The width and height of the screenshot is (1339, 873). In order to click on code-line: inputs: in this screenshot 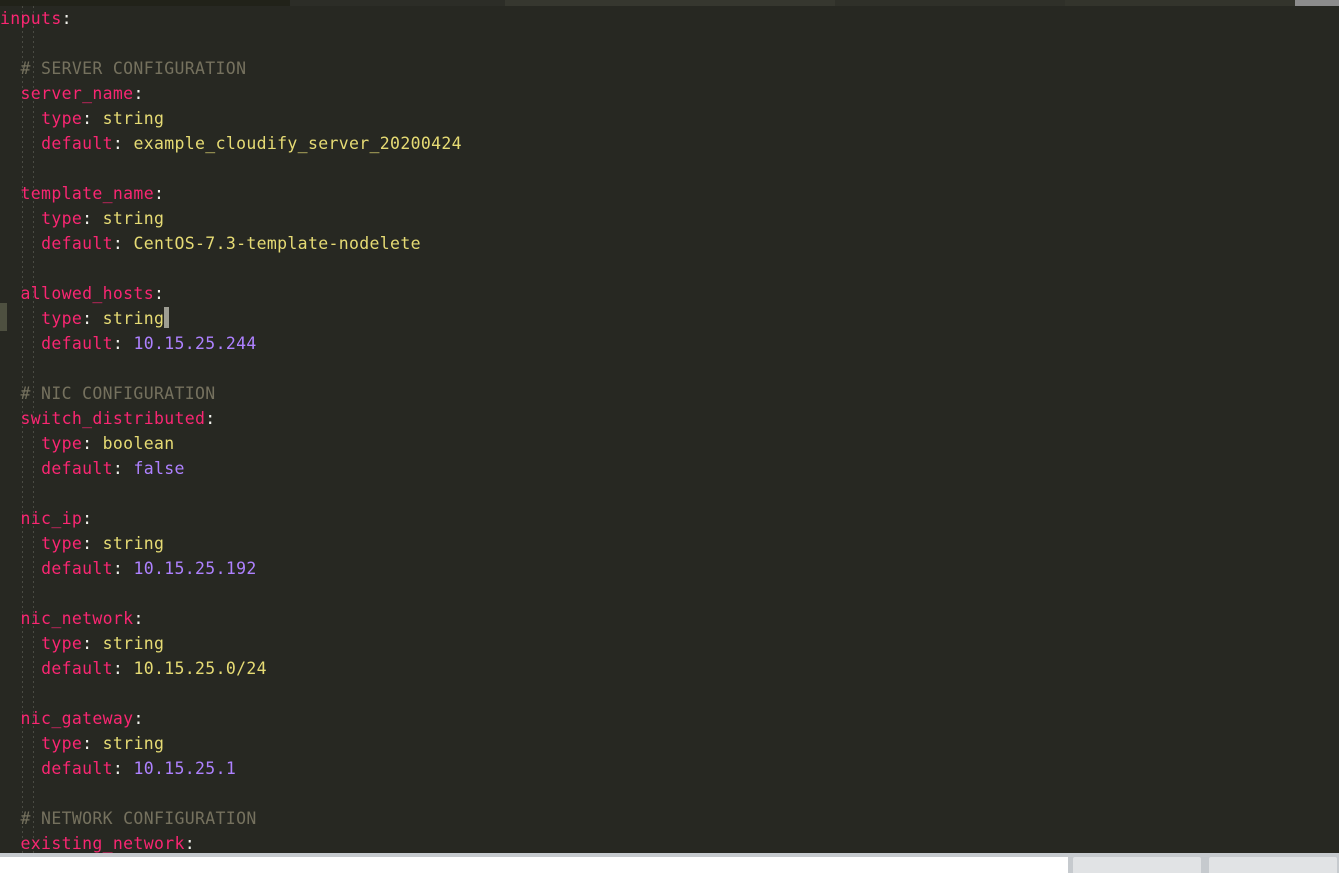, I will do `click(231, 18)`.